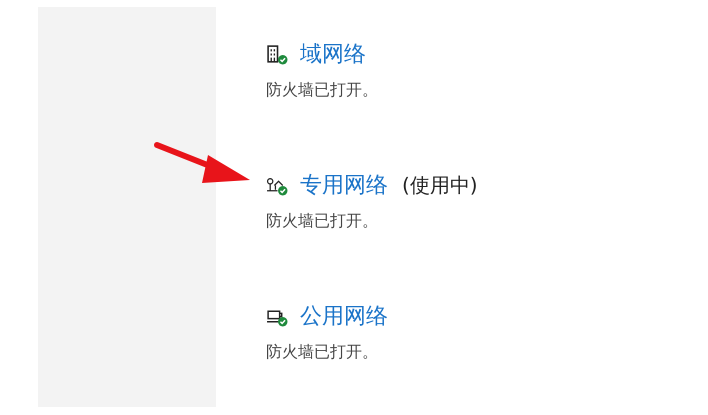 The width and height of the screenshot is (708, 415). What do you see at coordinates (333, 54) in the screenshot?
I see `network-link: 域网络` at bounding box center [333, 54].